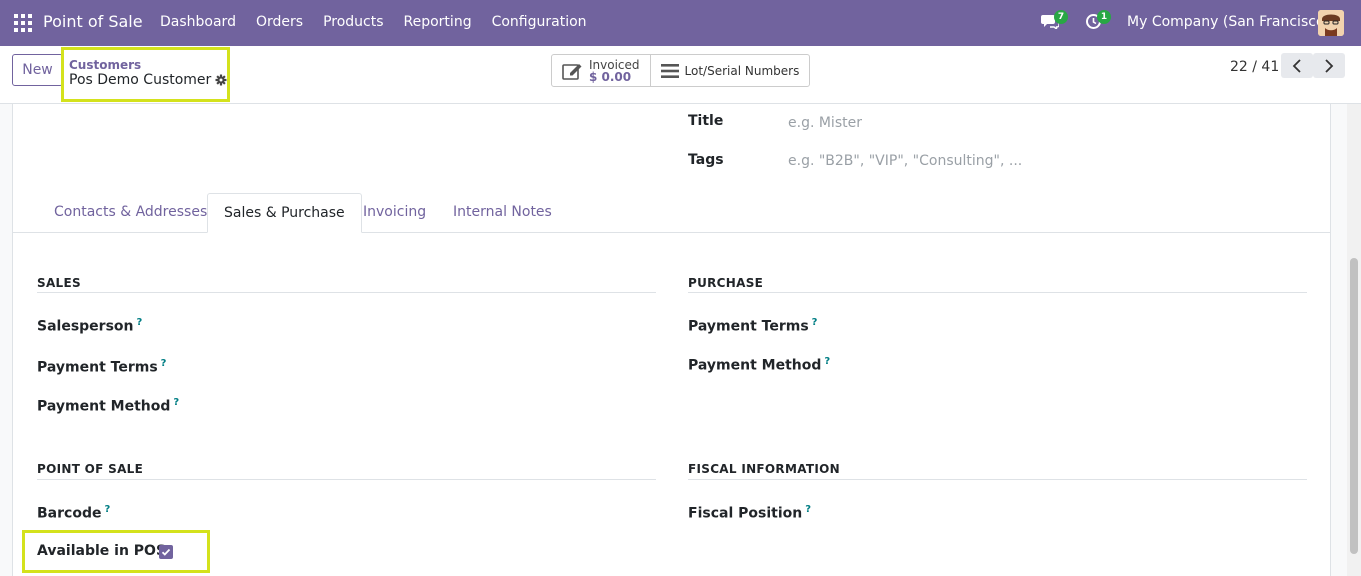  What do you see at coordinates (669, 70) in the screenshot?
I see `list-bars-icon` at bounding box center [669, 70].